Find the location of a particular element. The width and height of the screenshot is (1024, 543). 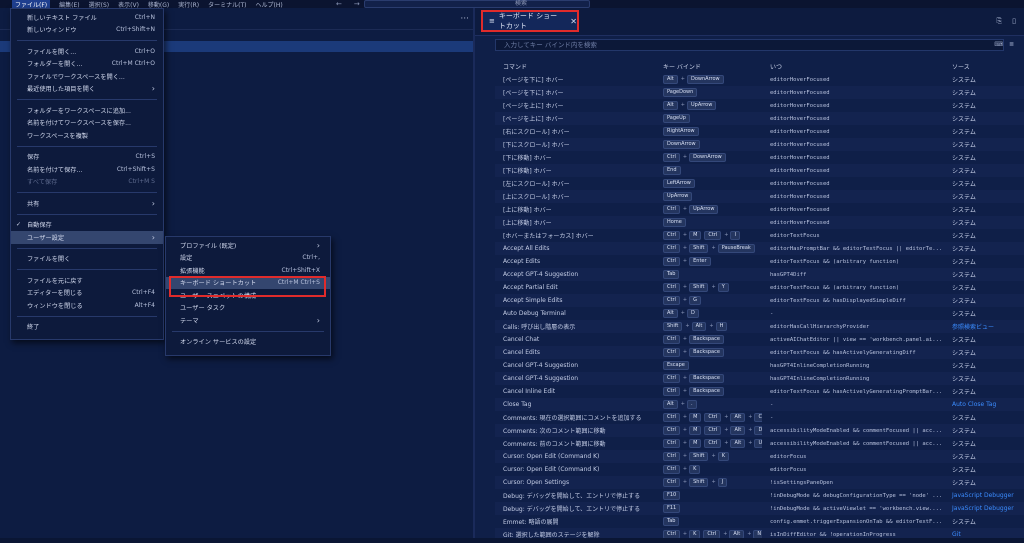

plus-sign: + is located at coordinates (685, 430).